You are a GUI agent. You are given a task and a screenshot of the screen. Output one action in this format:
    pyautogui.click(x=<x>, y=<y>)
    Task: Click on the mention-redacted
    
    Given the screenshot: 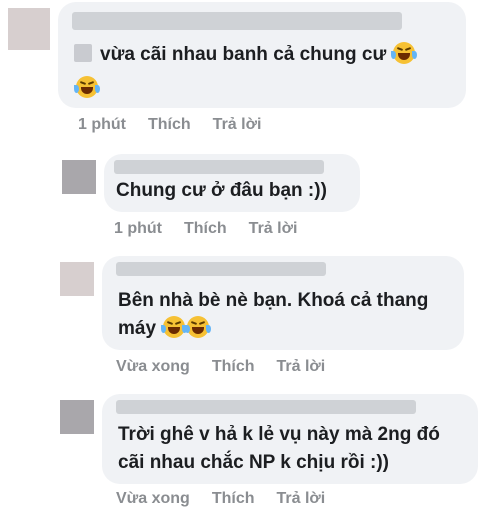 What is the action you would take?
    pyautogui.click(x=83, y=53)
    